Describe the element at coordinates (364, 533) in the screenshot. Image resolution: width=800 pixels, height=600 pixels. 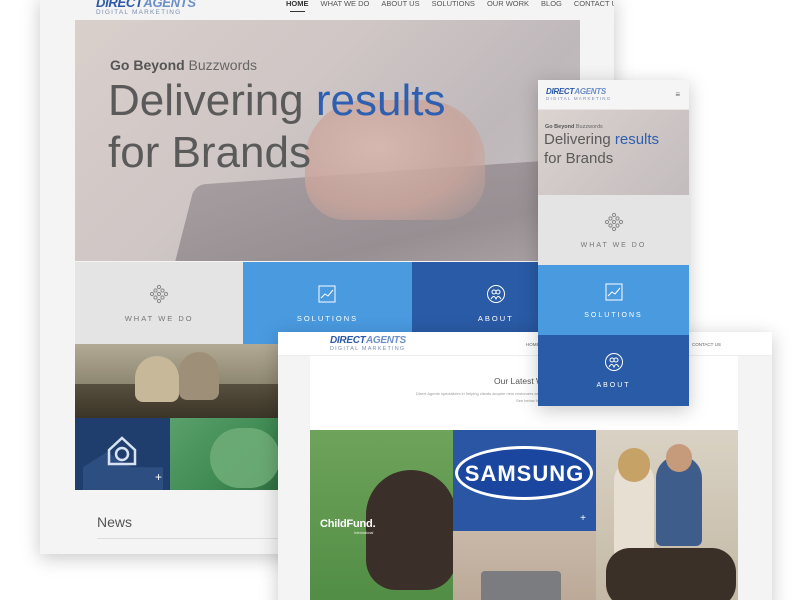
I see `childfund-logo-sub: International` at that location.